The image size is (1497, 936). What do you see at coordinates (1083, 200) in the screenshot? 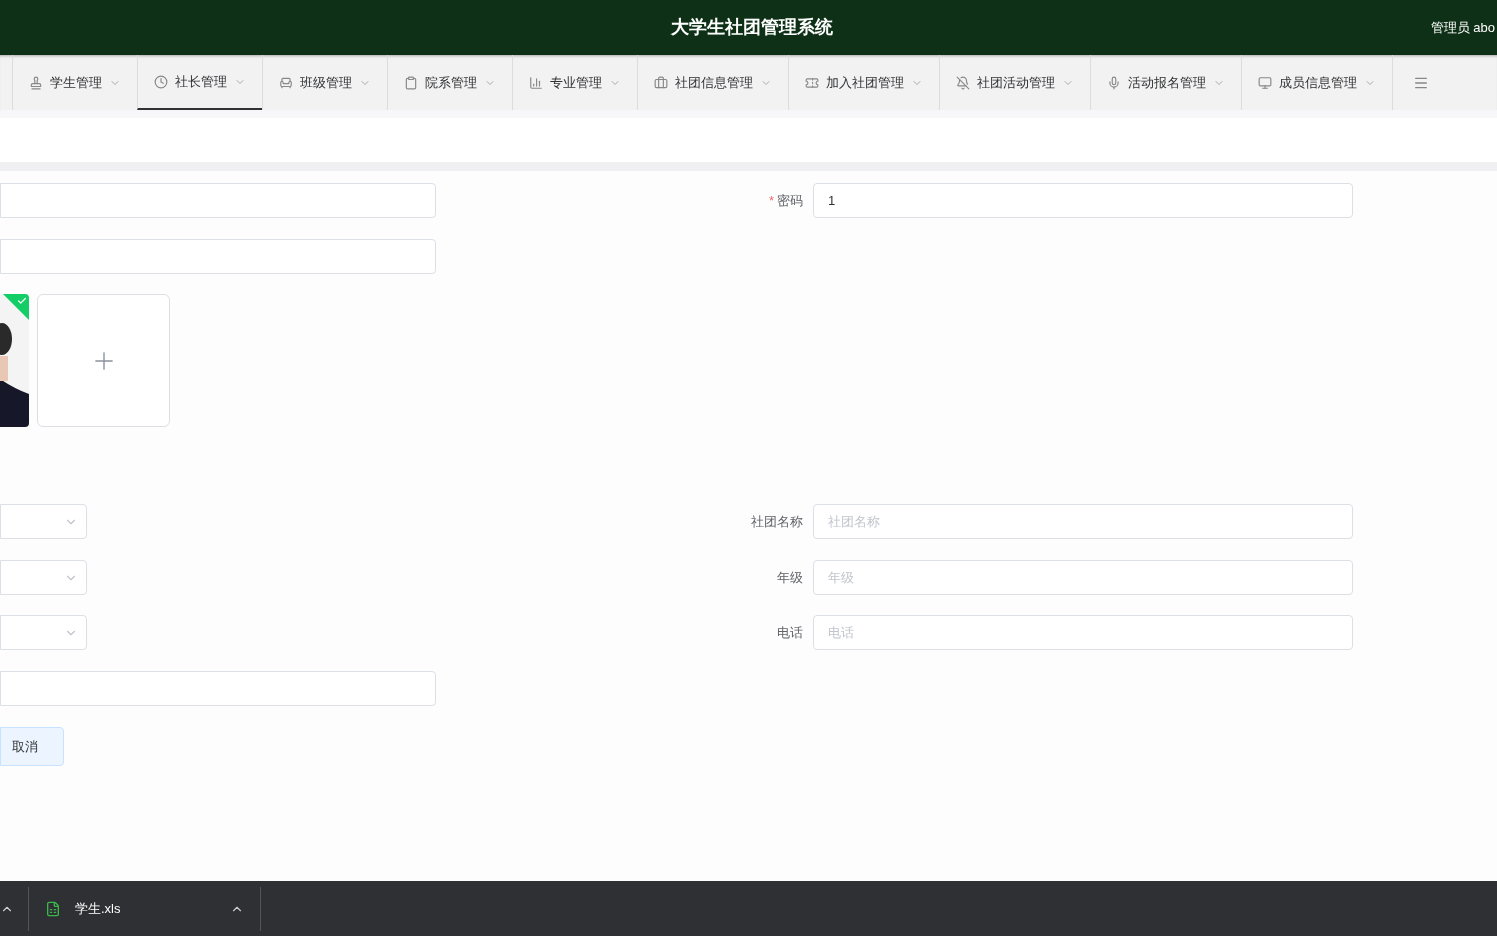
I see `input-field: 1` at bounding box center [1083, 200].